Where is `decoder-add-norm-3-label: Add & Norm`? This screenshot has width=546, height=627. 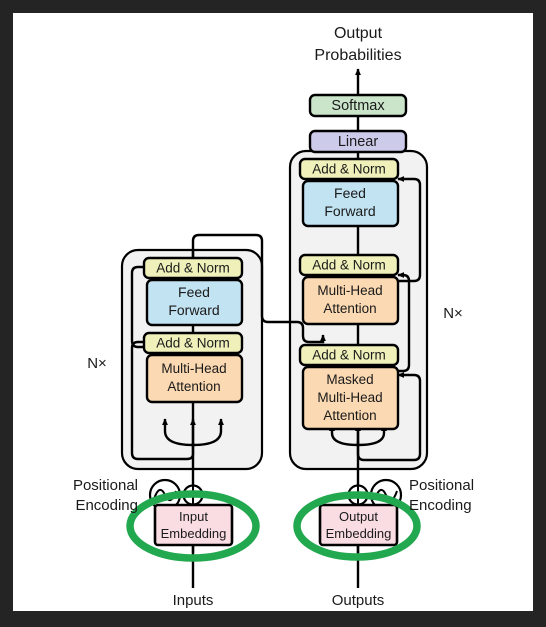 decoder-add-norm-3-label: Add & Norm is located at coordinates (349, 169).